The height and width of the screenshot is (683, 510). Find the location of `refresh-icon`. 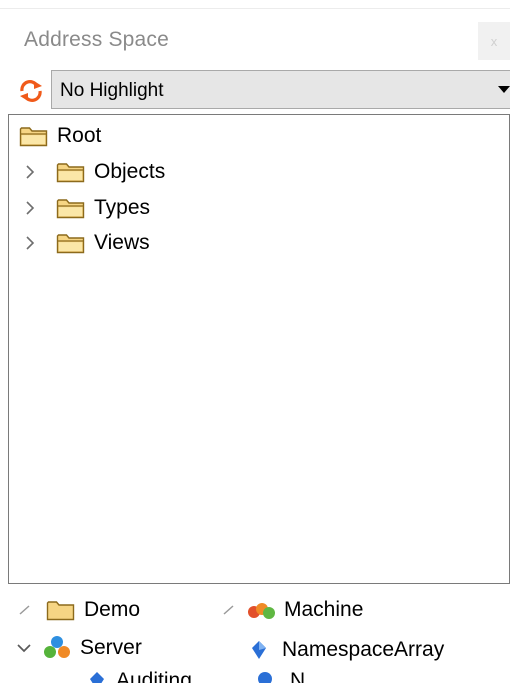

refresh-icon is located at coordinates (31, 91).